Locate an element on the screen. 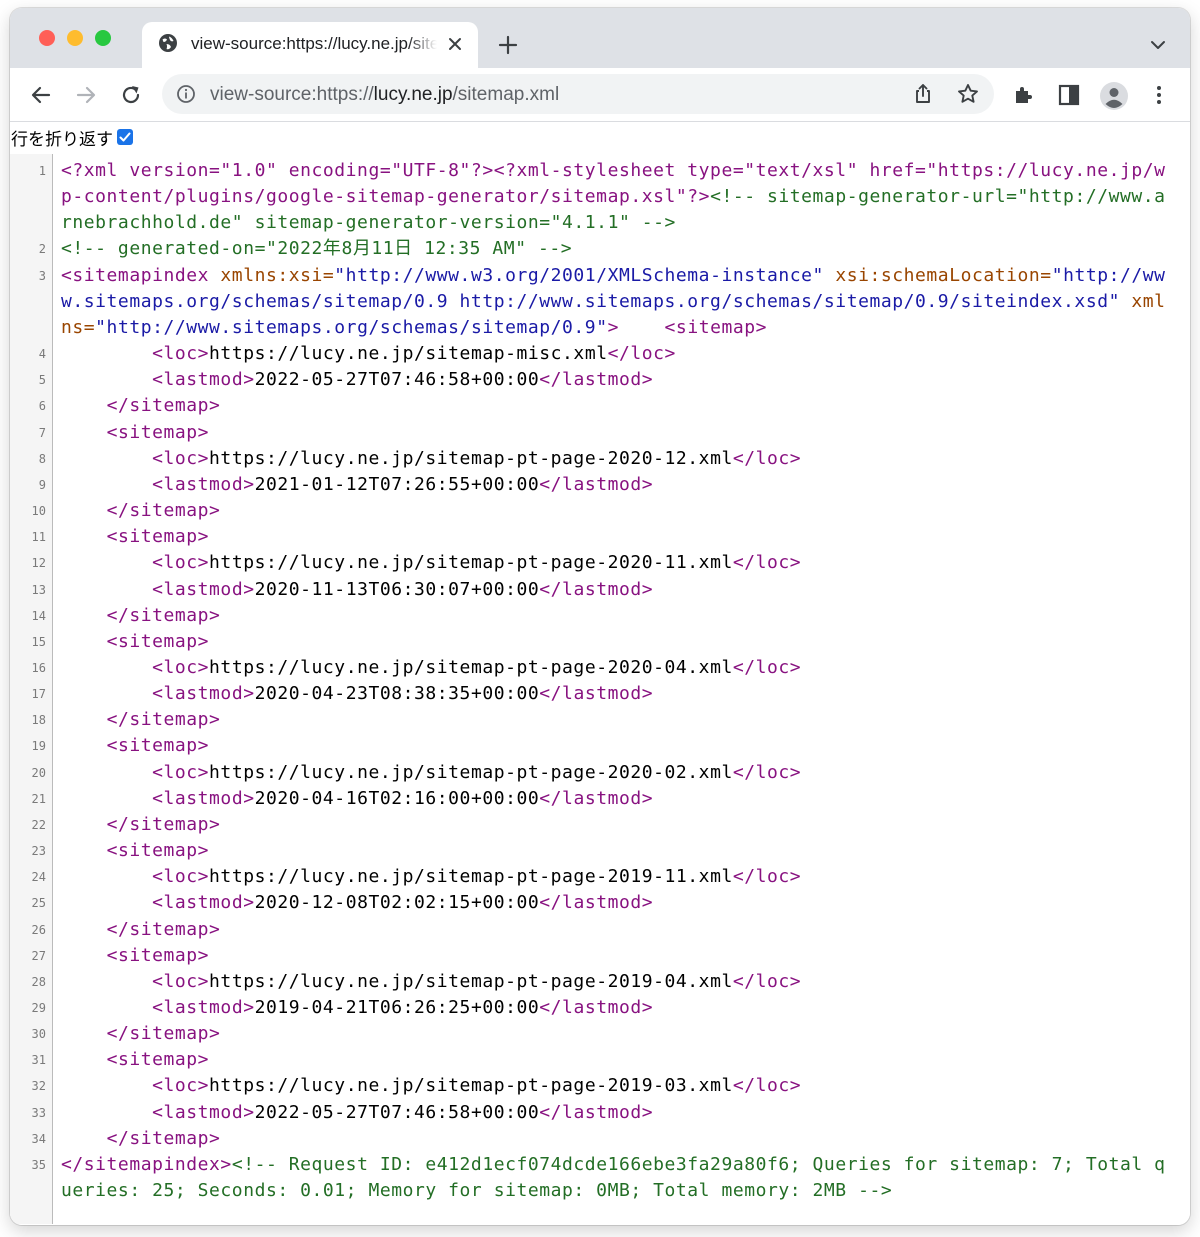  chevron-down-icon is located at coordinates (1158, 45).